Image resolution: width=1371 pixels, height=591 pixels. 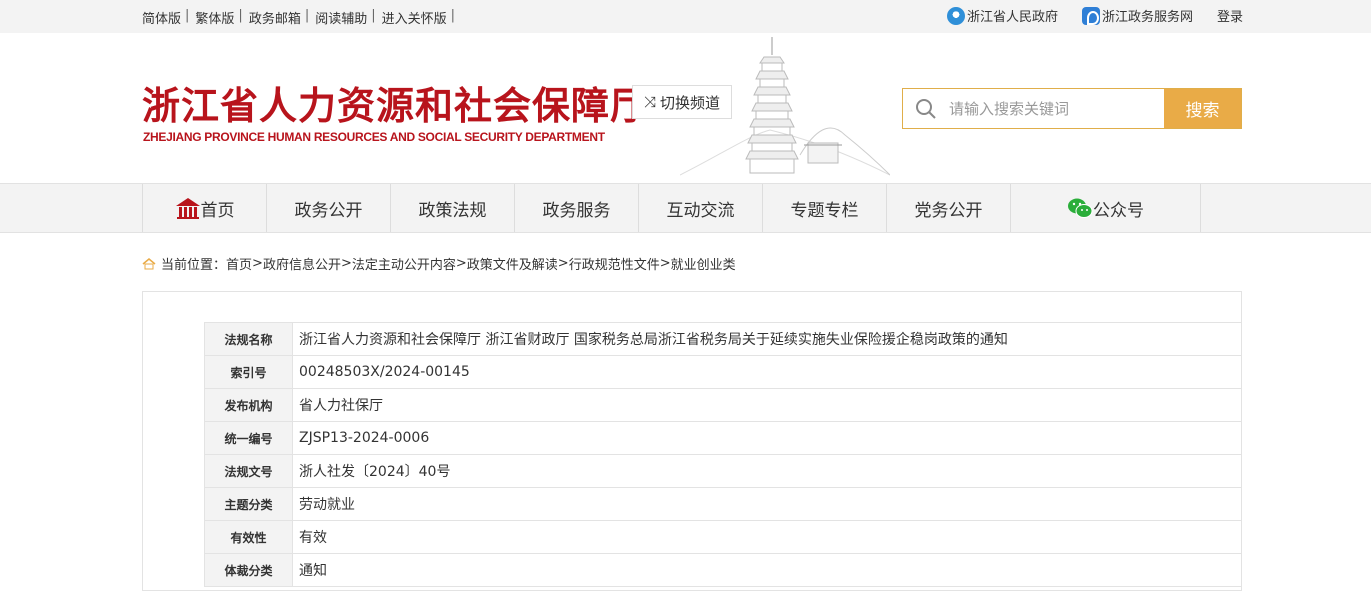 I want to click on meta-key: 主题分类, so click(x=248, y=504).